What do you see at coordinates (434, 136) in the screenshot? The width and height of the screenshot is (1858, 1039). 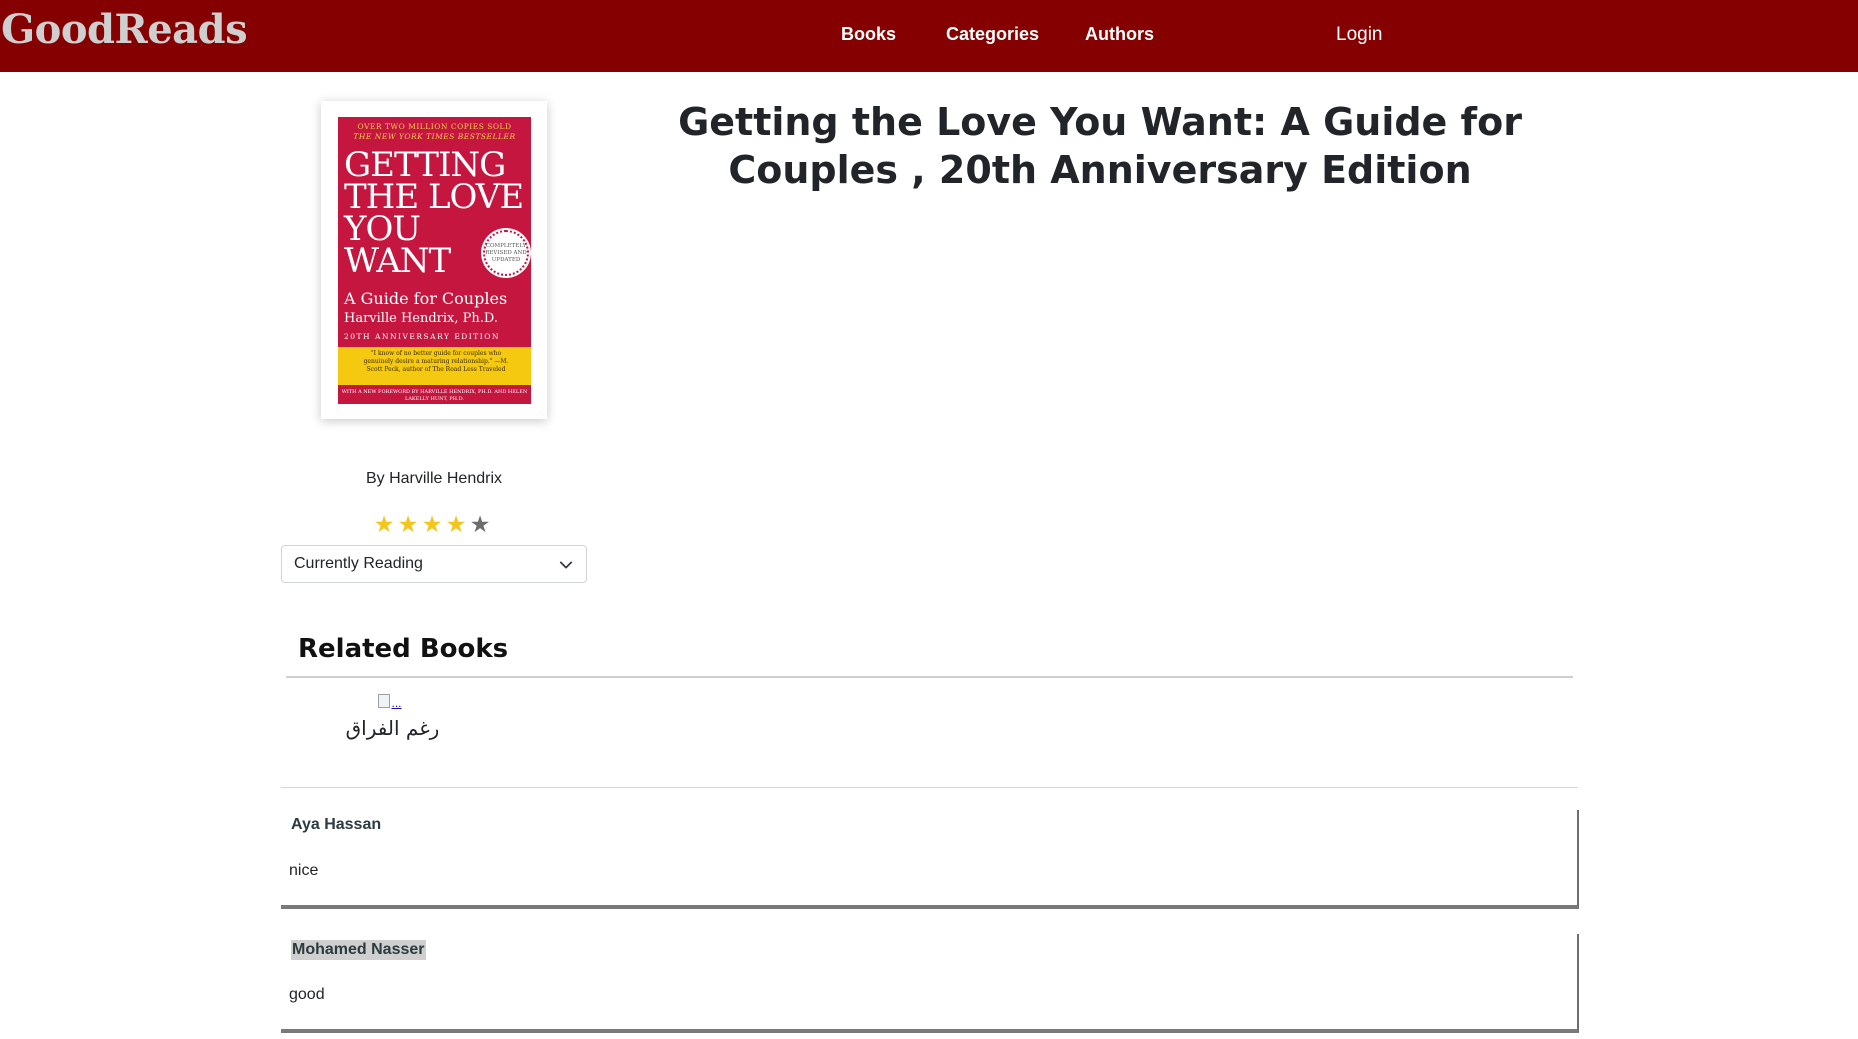 I see `cover-banner-line2: THE NEW YORK TIMES BESTSELLER` at bounding box center [434, 136].